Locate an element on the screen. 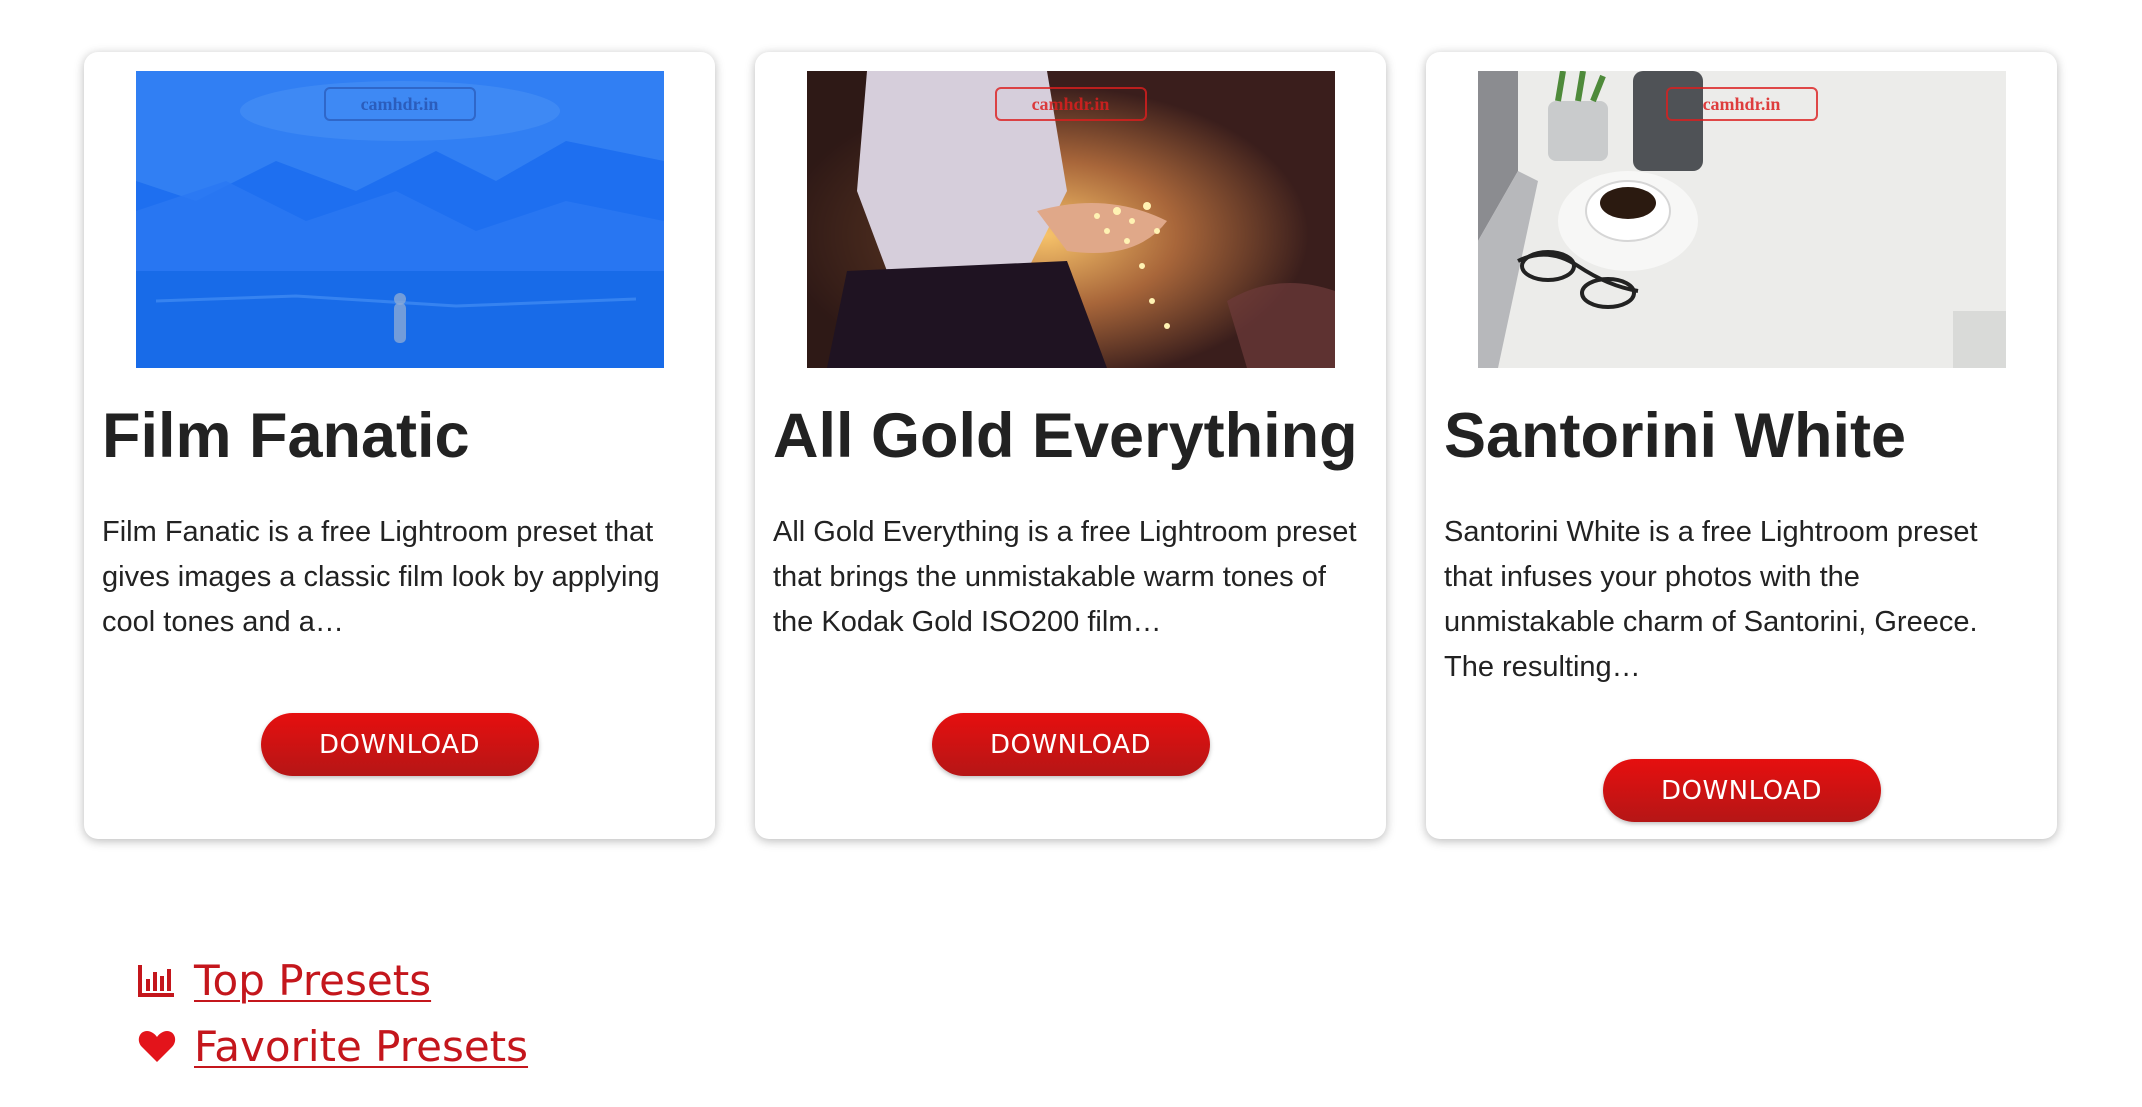 This screenshot has width=2142, height=1107. preset-links: Top Presets Favorite Presets is located at coordinates (332, 1013).